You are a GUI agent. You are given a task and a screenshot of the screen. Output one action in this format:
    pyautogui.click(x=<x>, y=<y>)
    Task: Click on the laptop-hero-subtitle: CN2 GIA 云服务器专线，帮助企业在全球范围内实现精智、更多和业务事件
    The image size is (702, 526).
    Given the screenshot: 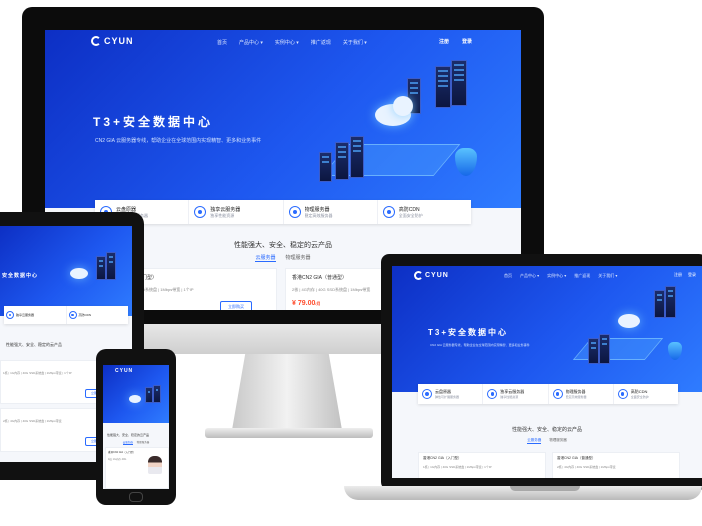 What is the action you would take?
    pyautogui.click(x=480, y=345)
    